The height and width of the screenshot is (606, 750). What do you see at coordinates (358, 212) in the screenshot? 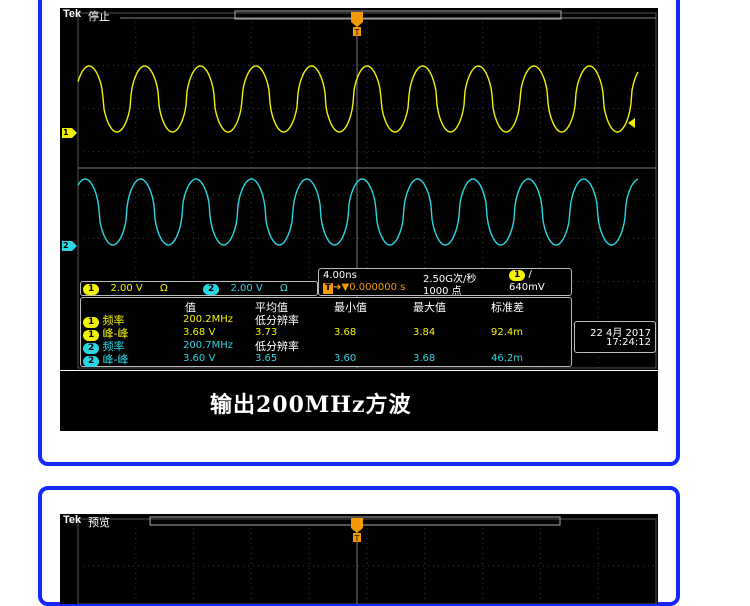
I see `channel2-waveform` at bounding box center [358, 212].